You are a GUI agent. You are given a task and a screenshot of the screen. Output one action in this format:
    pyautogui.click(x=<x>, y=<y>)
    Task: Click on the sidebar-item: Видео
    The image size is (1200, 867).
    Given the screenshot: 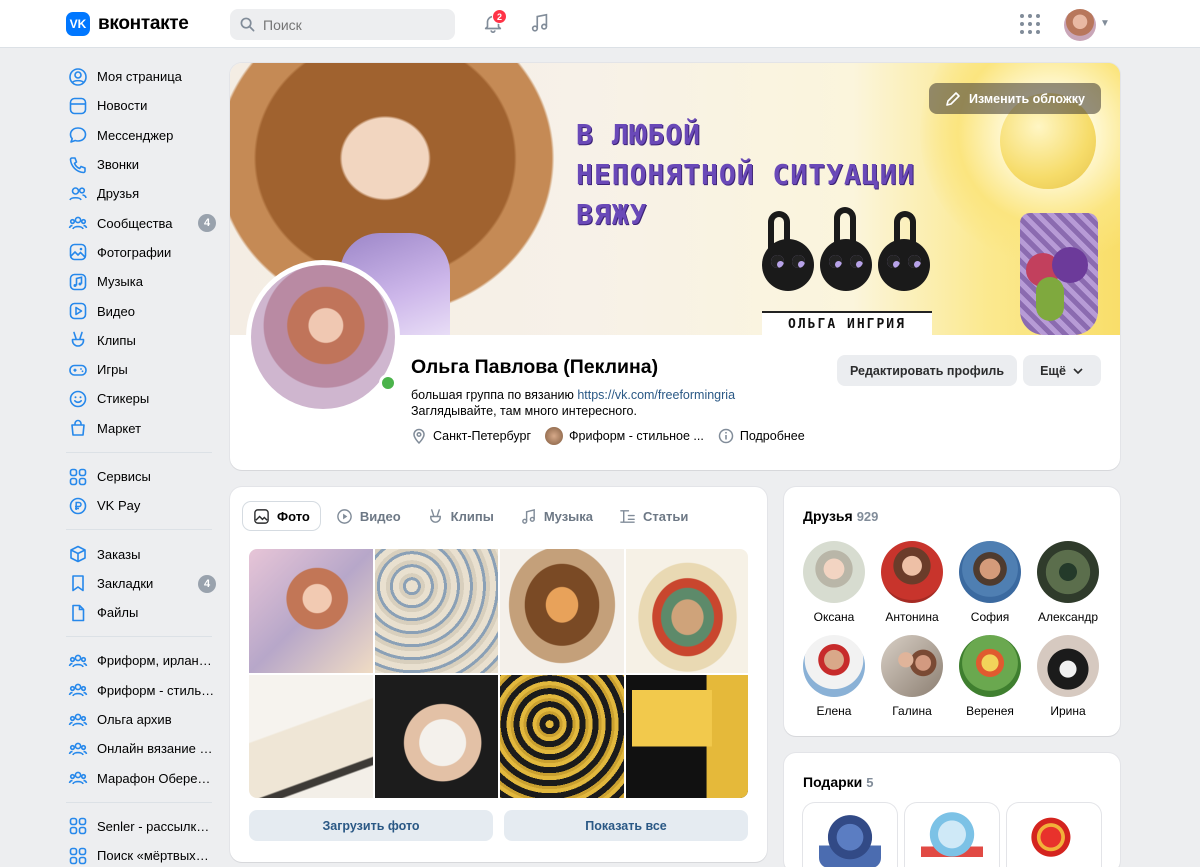 What is the action you would take?
    pyautogui.click(x=141, y=310)
    